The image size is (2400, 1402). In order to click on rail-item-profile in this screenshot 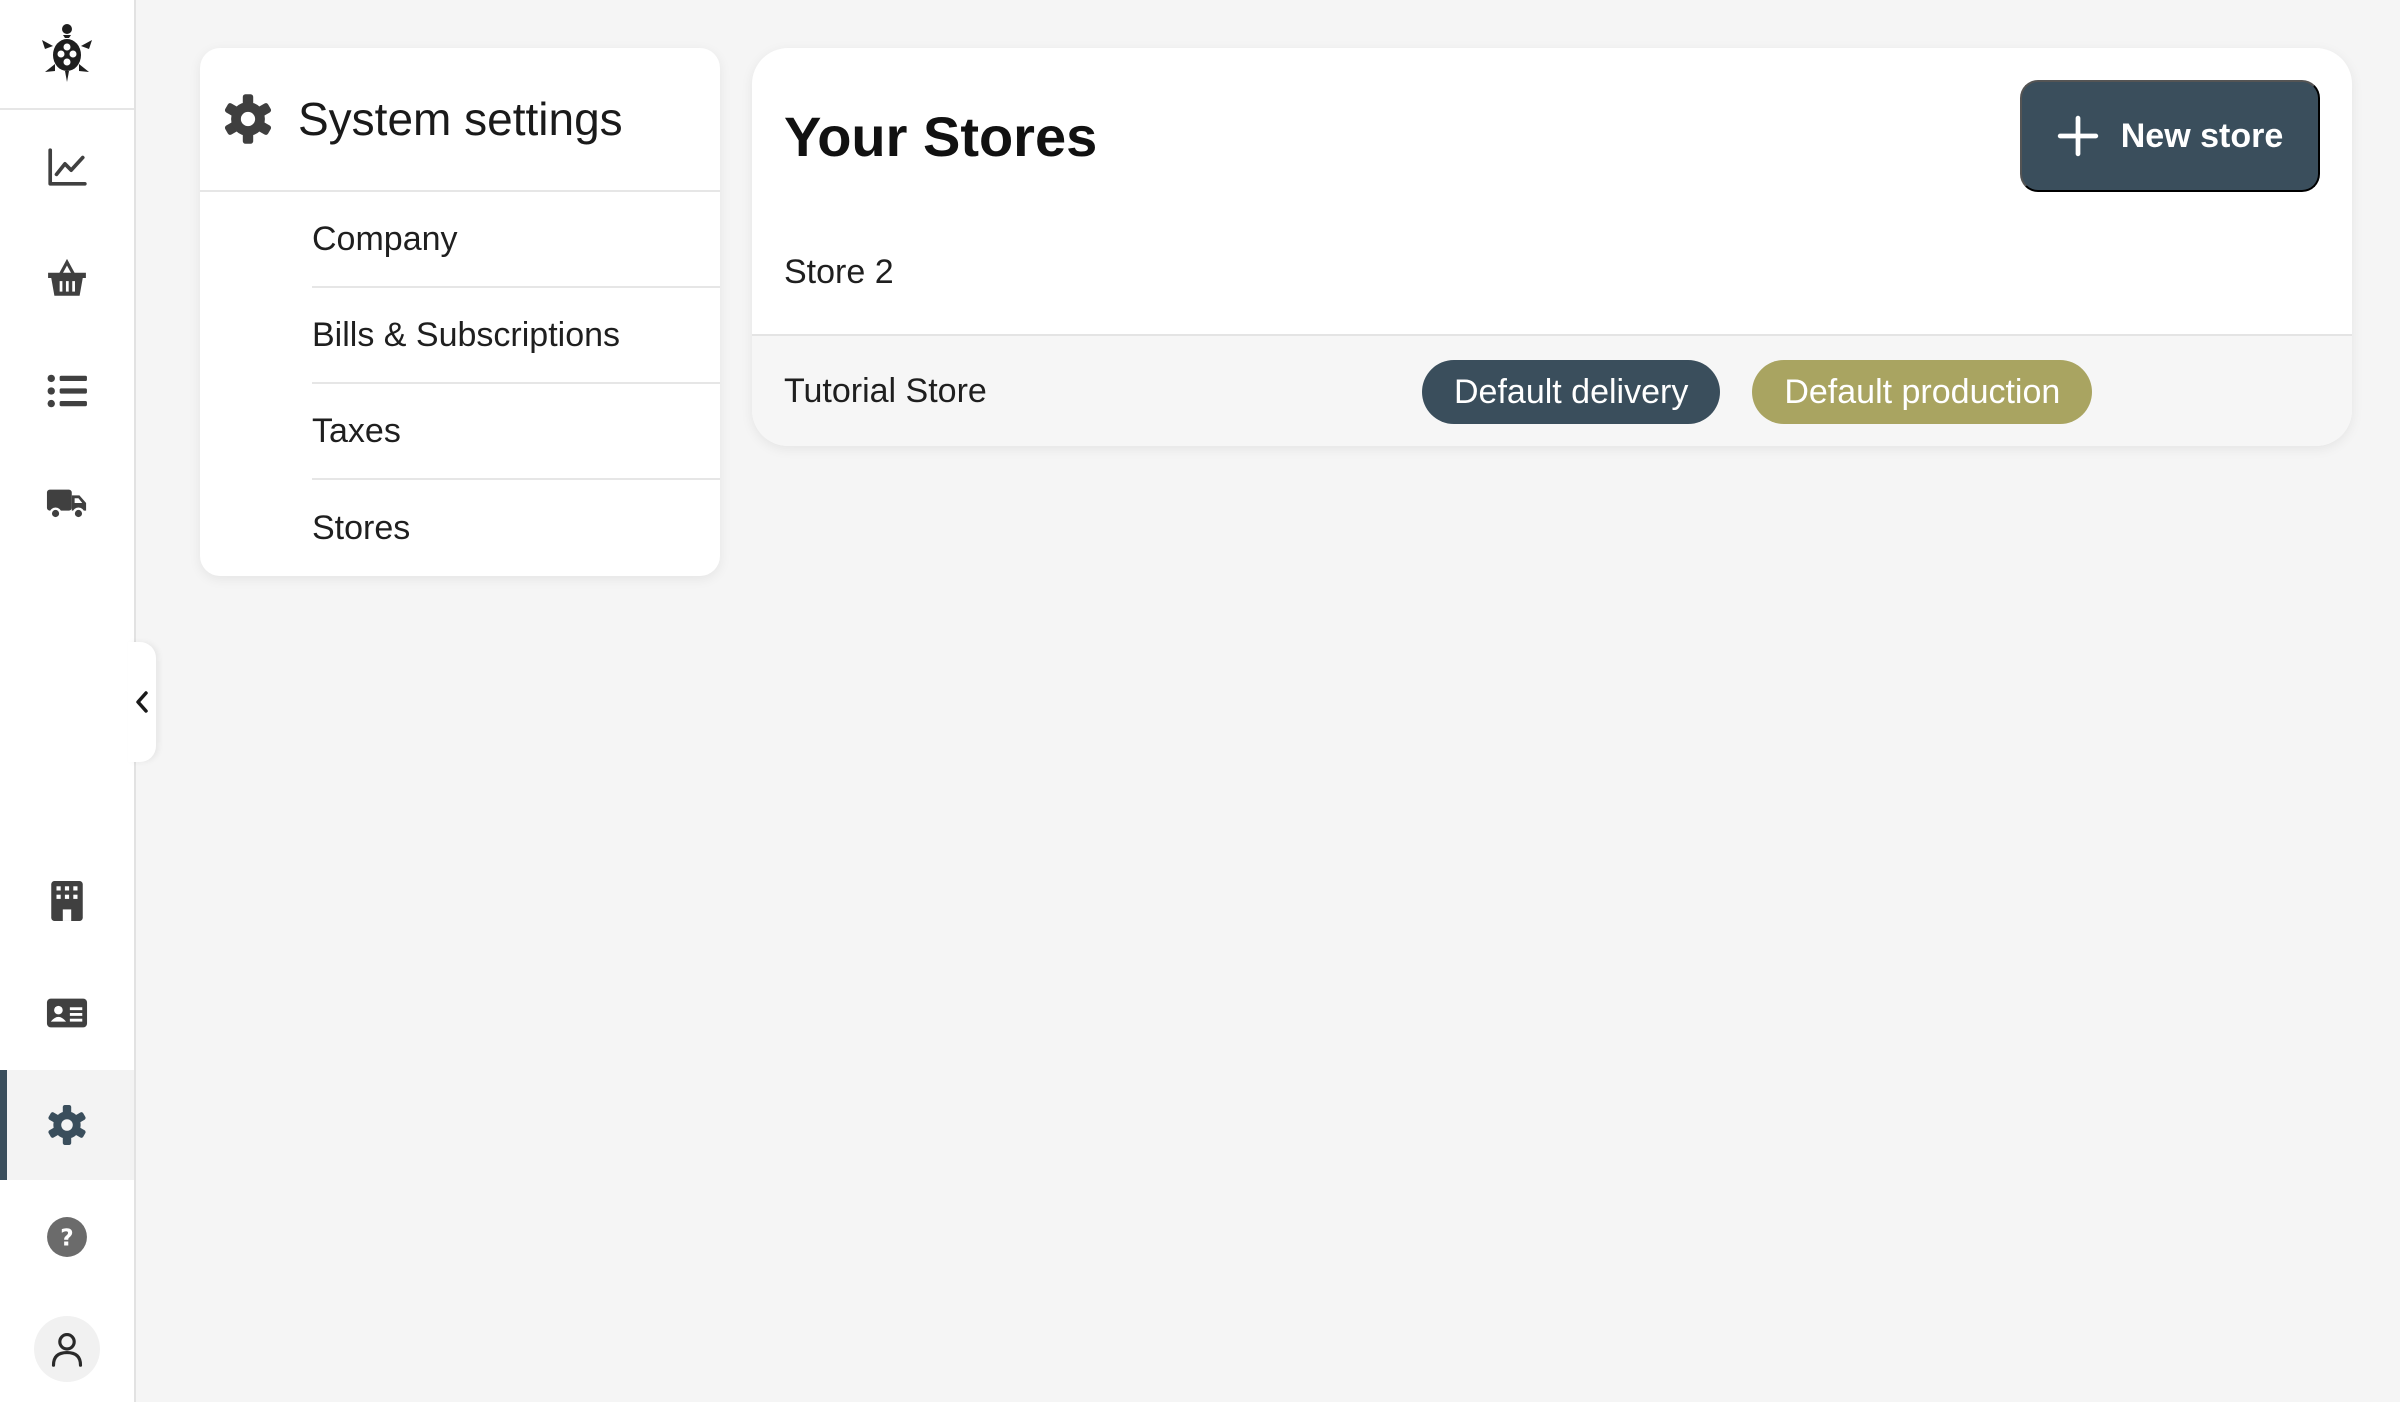, I will do `click(67, 1348)`.